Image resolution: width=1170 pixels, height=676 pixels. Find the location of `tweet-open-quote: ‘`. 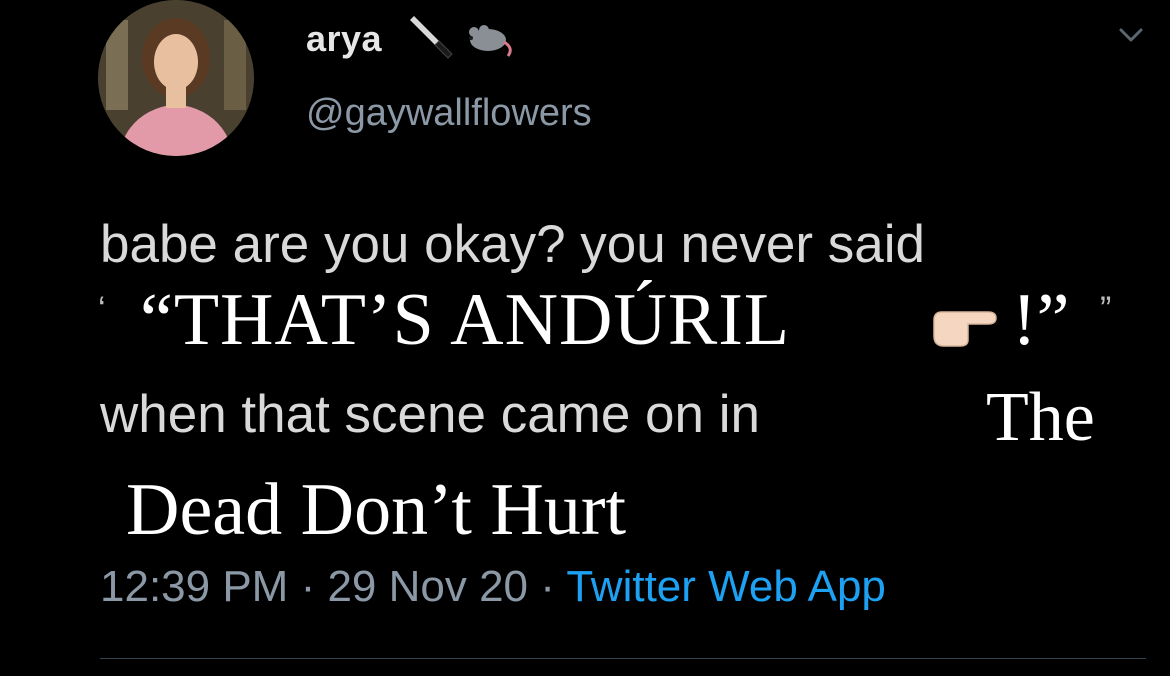

tweet-open-quote: ‘ is located at coordinates (102, 309).